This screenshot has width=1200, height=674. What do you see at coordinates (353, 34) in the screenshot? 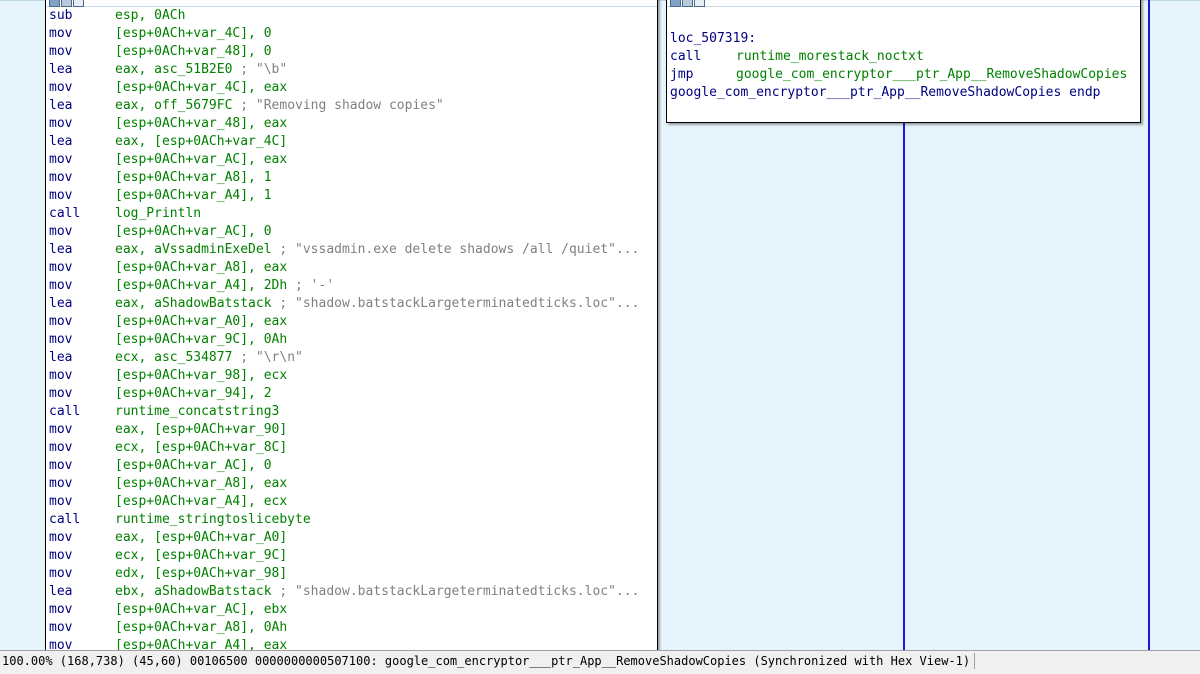
I see `instruction-line: mov [esp+0ACh+var_4C], 0` at bounding box center [353, 34].